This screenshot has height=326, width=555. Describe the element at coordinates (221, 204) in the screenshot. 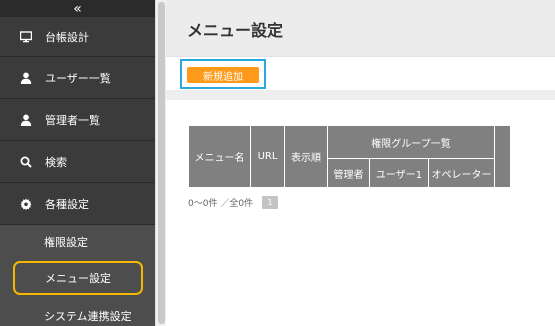

I see `pagination-summary: 0〜0件 ／全0件` at that location.